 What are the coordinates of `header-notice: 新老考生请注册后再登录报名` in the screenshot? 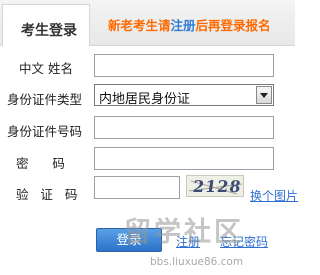 It's located at (189, 24).